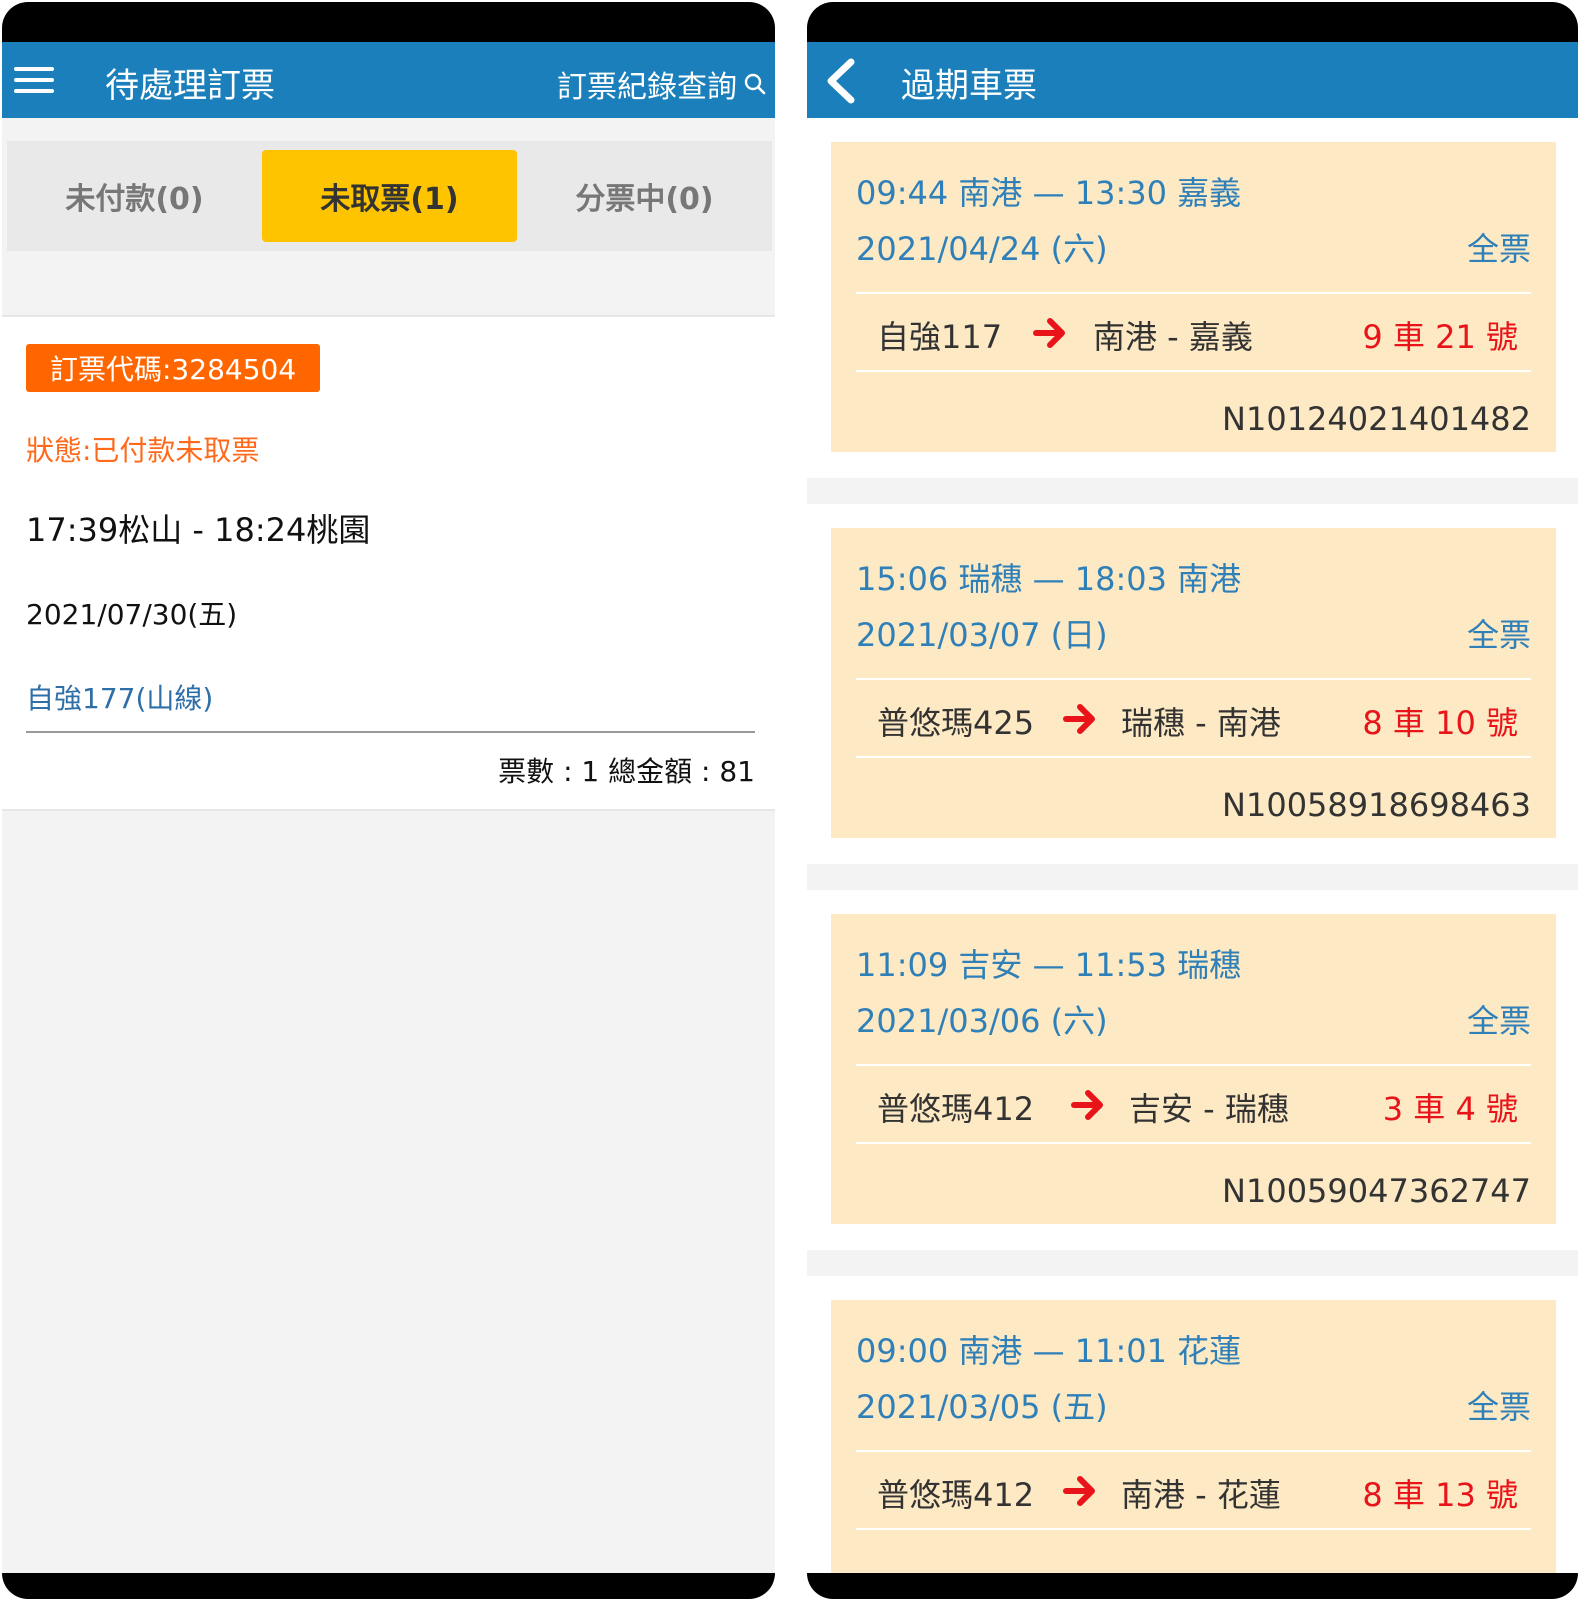 This screenshot has height=1601, width=1580. What do you see at coordinates (1440, 723) in the screenshot?
I see `ticket-seat: 8 車 10 號` at bounding box center [1440, 723].